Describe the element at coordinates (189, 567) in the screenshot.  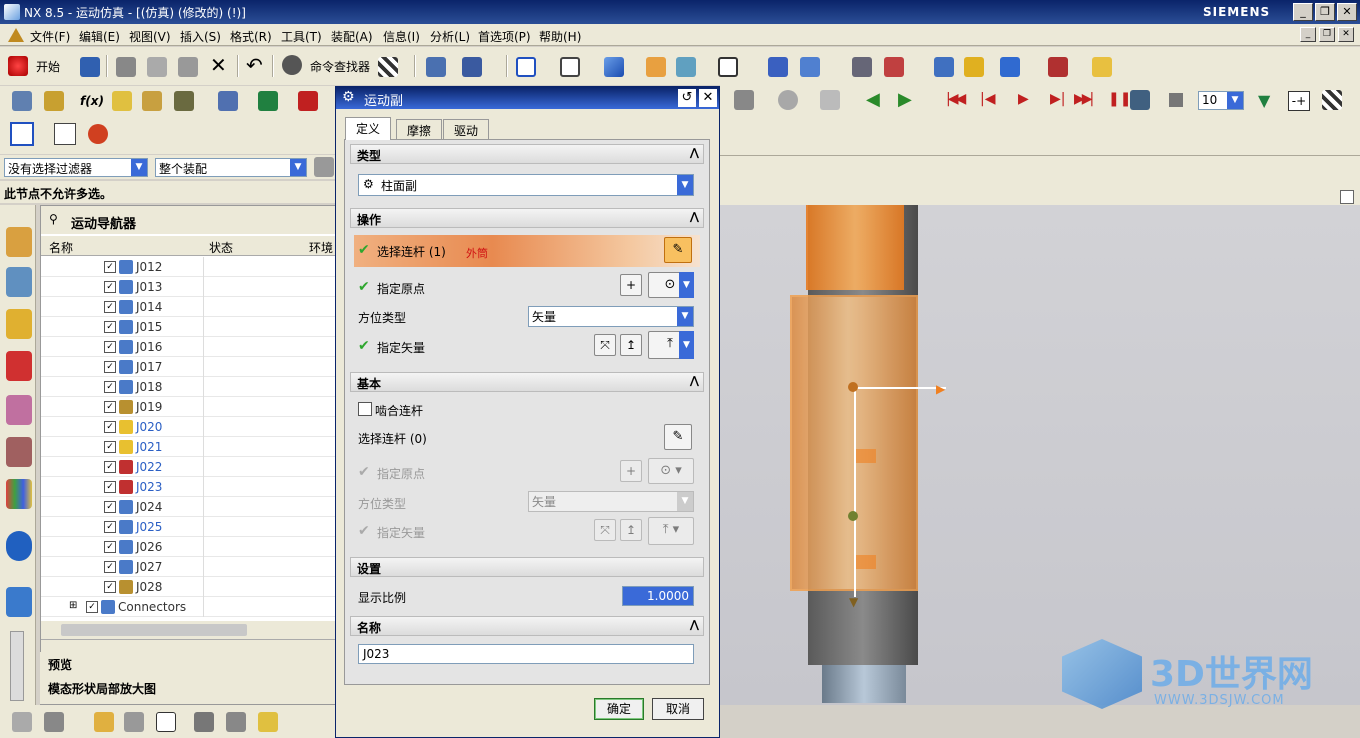
I see `navigator-row: ✓ J027` at that location.